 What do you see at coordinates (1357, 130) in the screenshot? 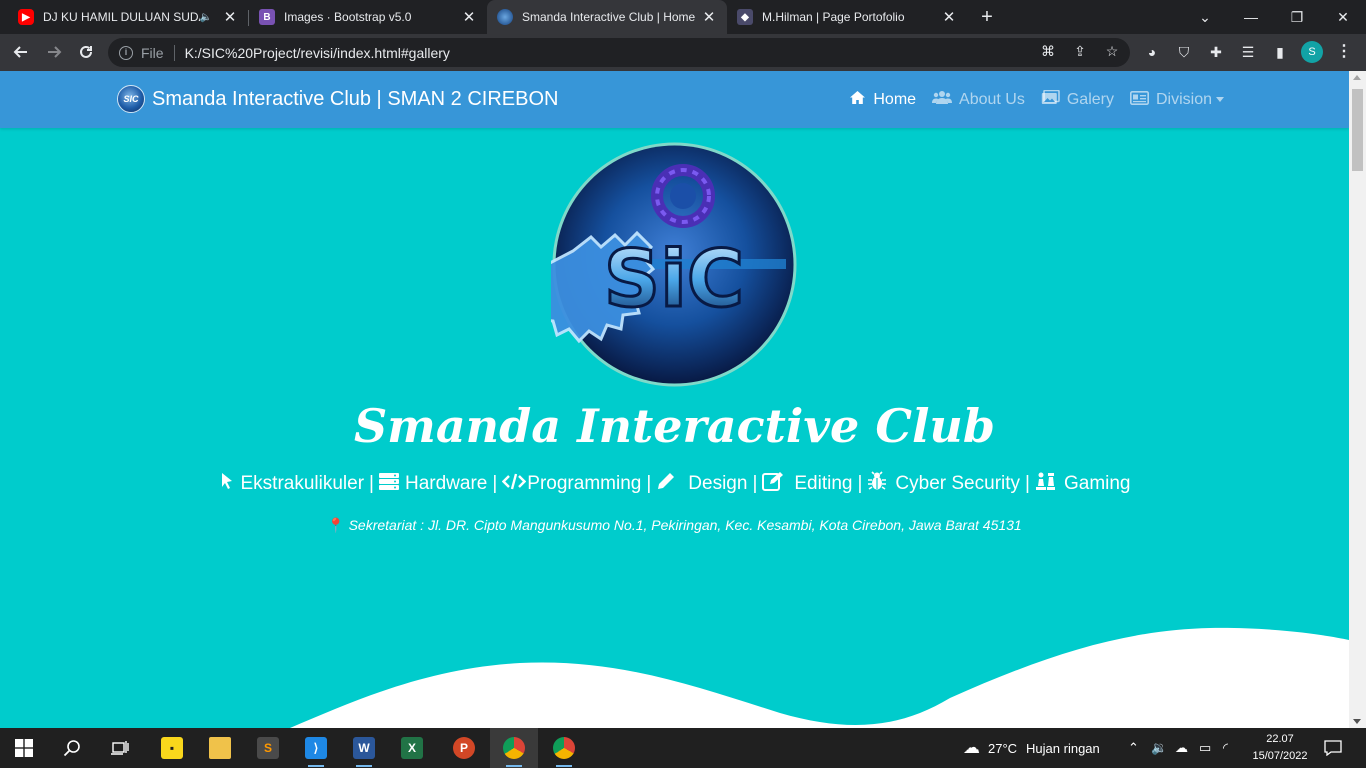
I see `scrollbar-thumb` at bounding box center [1357, 130].